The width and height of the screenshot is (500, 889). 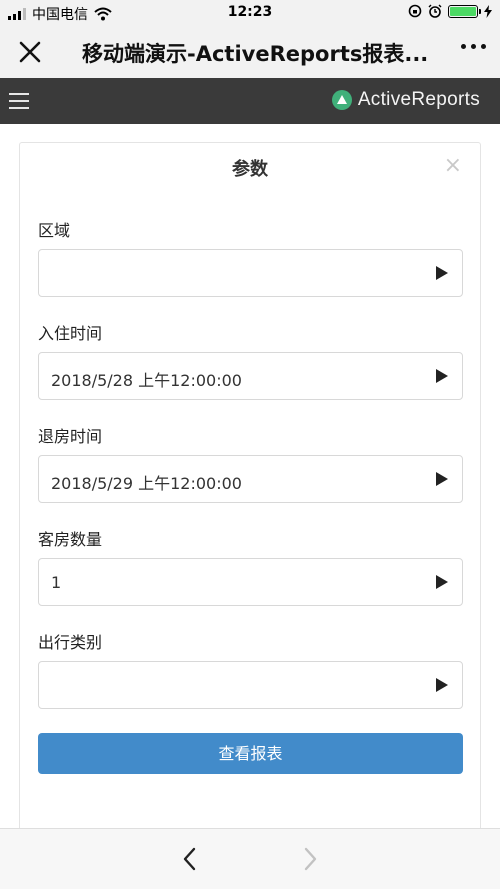 What do you see at coordinates (146, 380) in the screenshot?
I see `checkin-date-value: 2018/5/28 上午12:00:00` at bounding box center [146, 380].